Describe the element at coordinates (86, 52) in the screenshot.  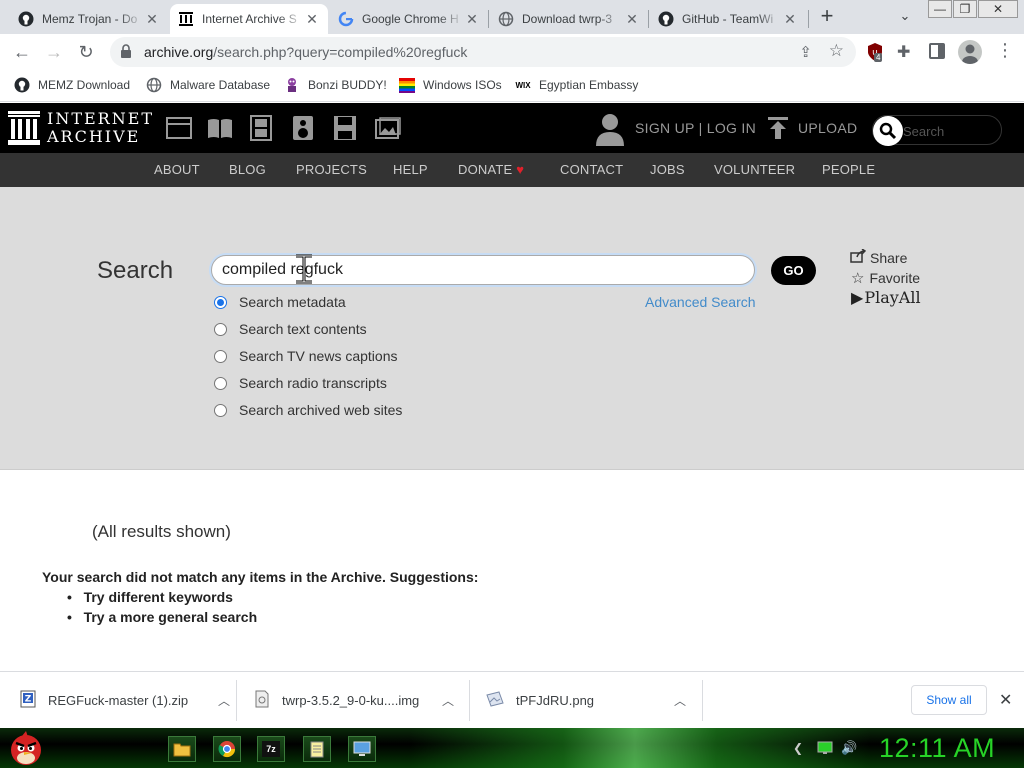
I see `reload-icon: ↻` at that location.